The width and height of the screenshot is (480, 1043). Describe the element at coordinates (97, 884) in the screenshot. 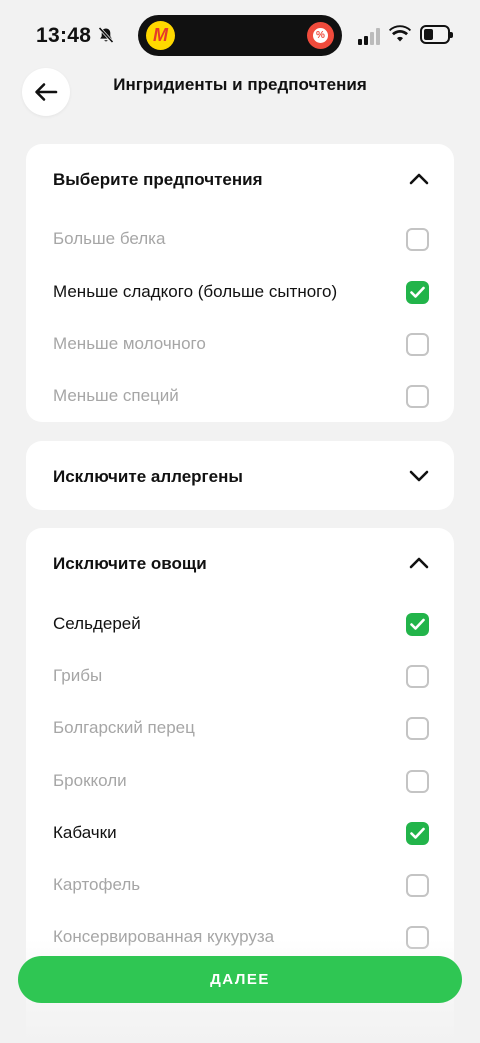

I see `option-label: Картофель` at that location.